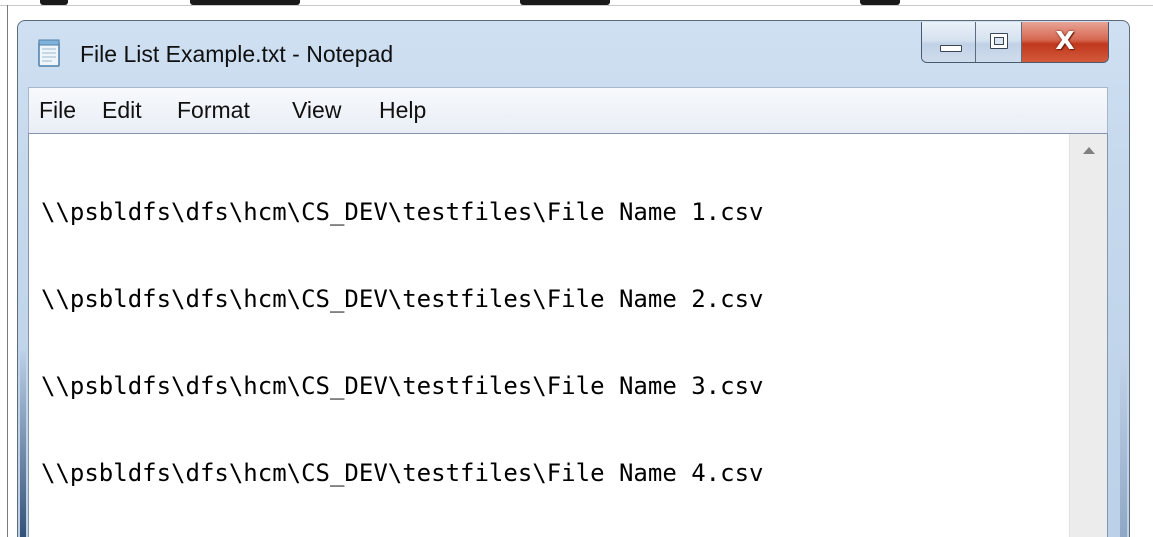 This screenshot has width=1153, height=537. I want to click on menu-bar: File Edit Format View Help, so click(568, 110).